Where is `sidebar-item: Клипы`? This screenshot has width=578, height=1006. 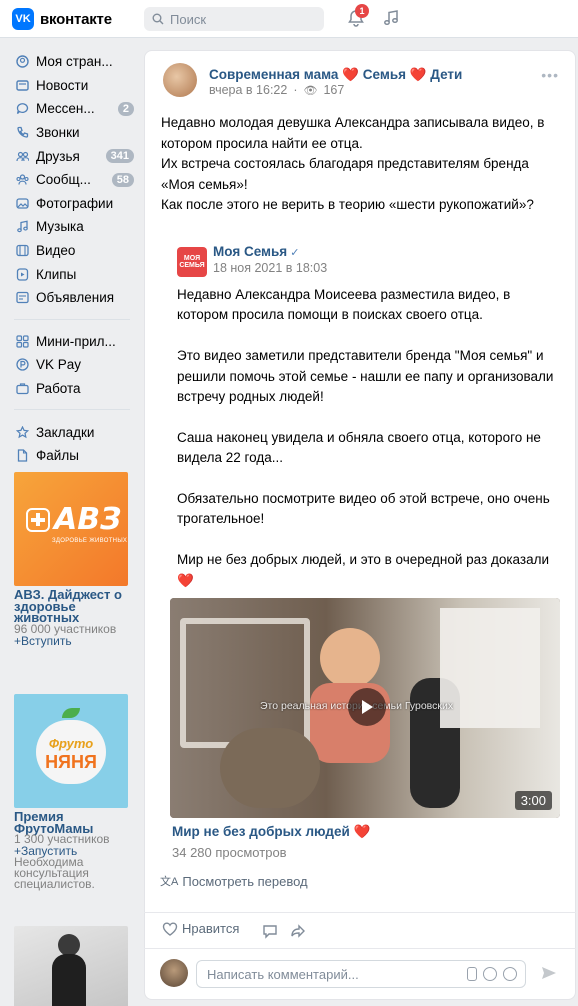
sidebar-item: Клипы is located at coordinates (76, 274).